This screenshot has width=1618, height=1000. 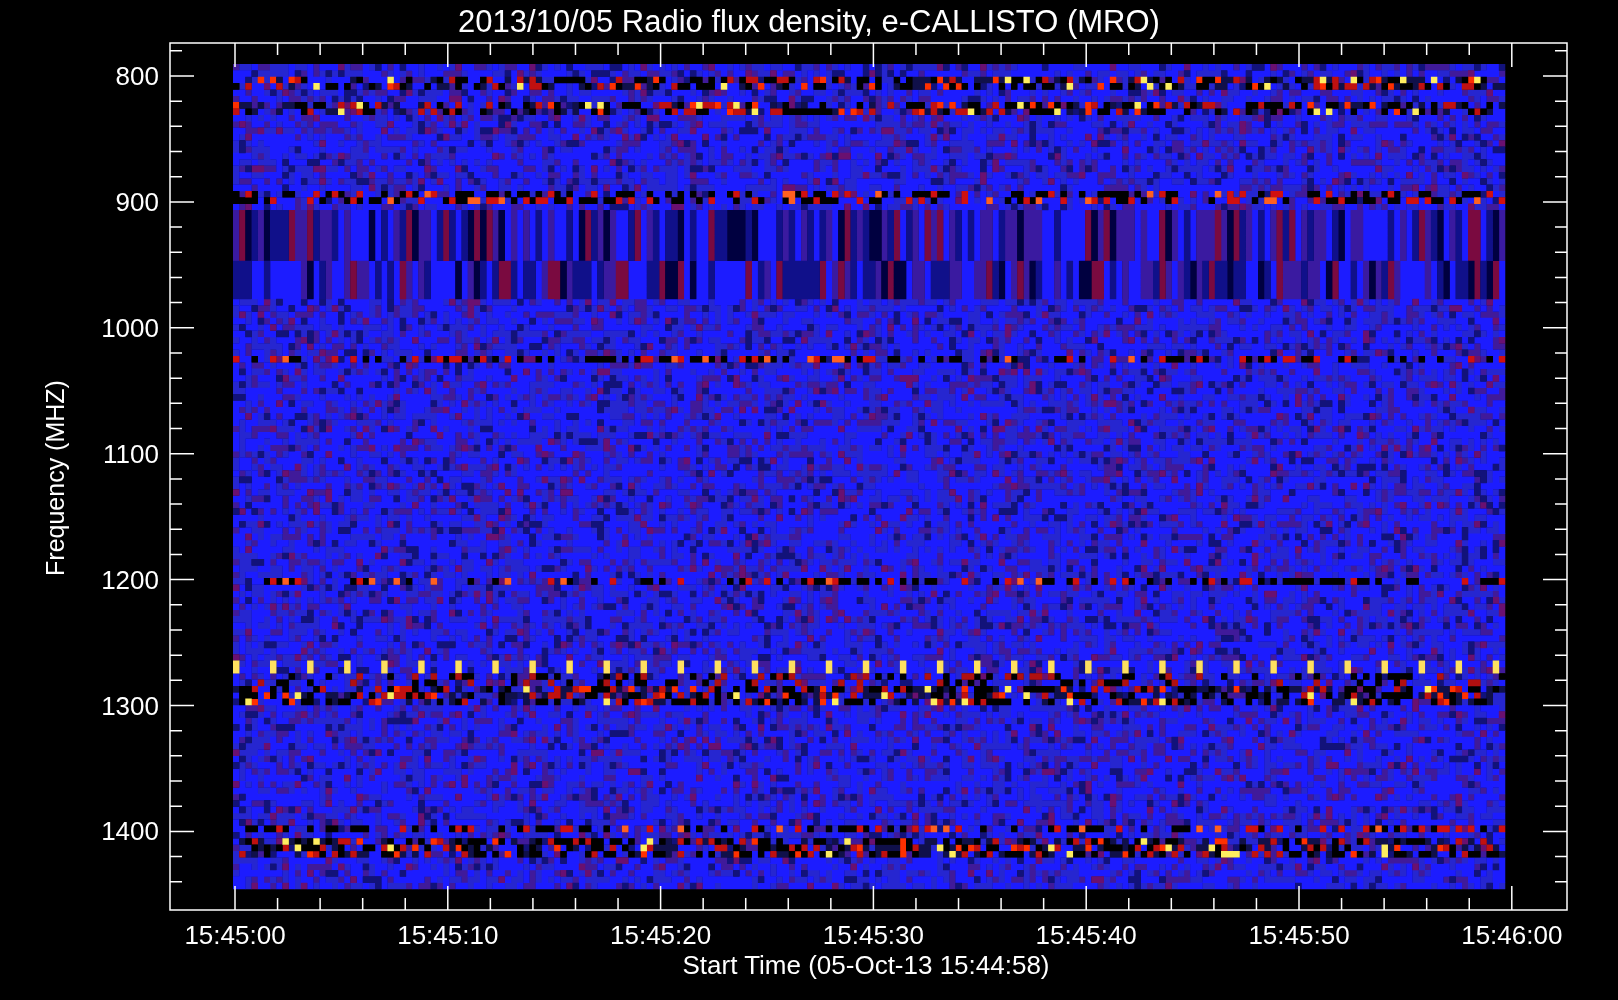 I want to click on tick-label: 1300, so click(x=130, y=705).